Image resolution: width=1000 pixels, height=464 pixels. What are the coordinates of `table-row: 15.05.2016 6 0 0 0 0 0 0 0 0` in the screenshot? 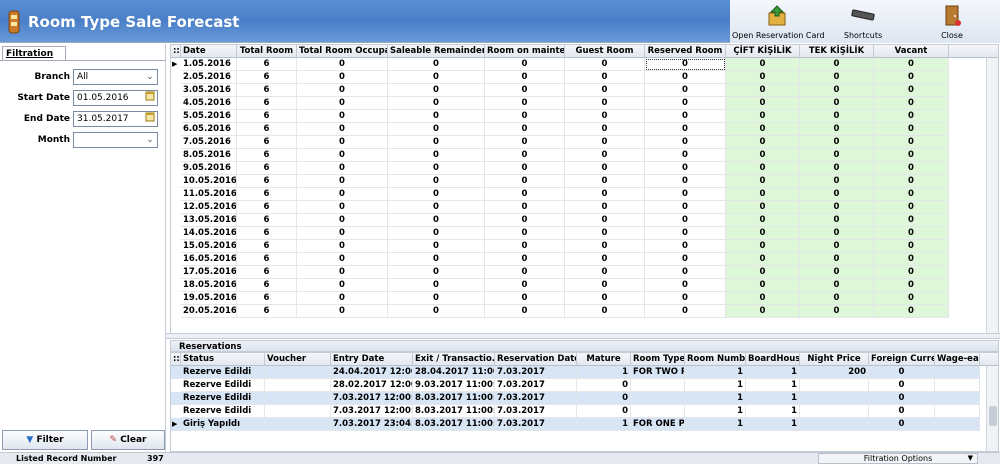 It's located at (560, 246).